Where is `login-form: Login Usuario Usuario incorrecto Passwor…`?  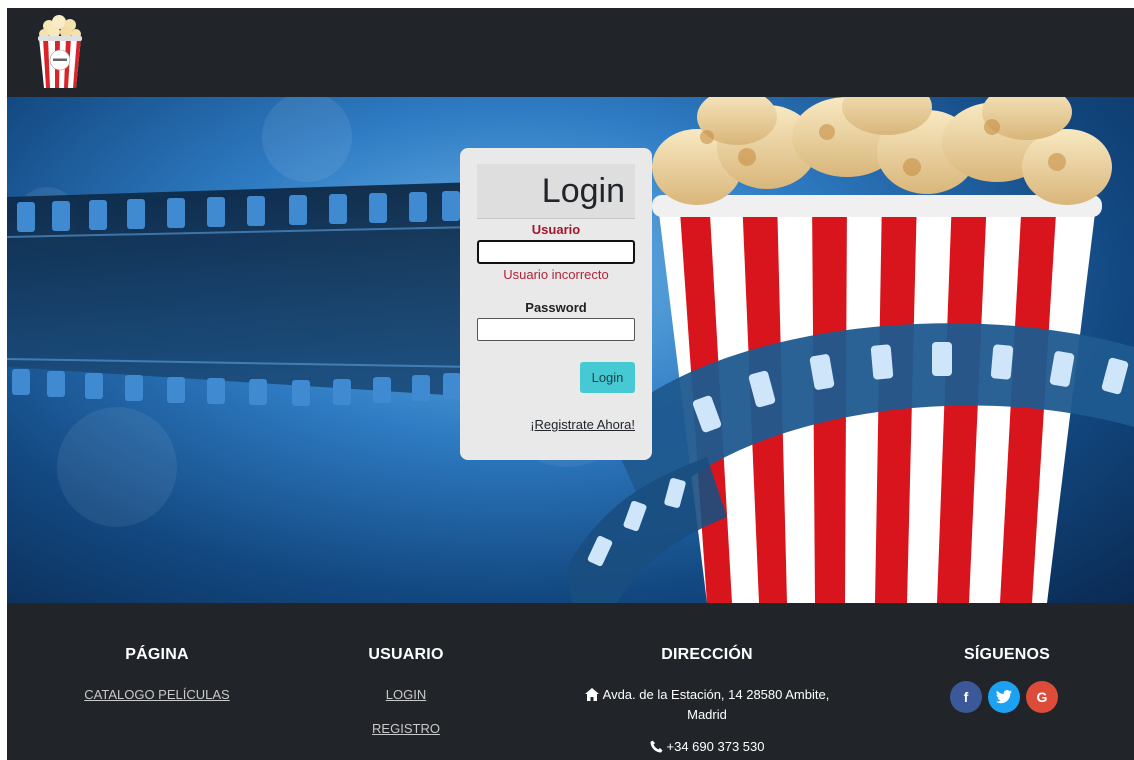 login-form: Login Usuario Usuario incorrecto Passwor… is located at coordinates (556, 304).